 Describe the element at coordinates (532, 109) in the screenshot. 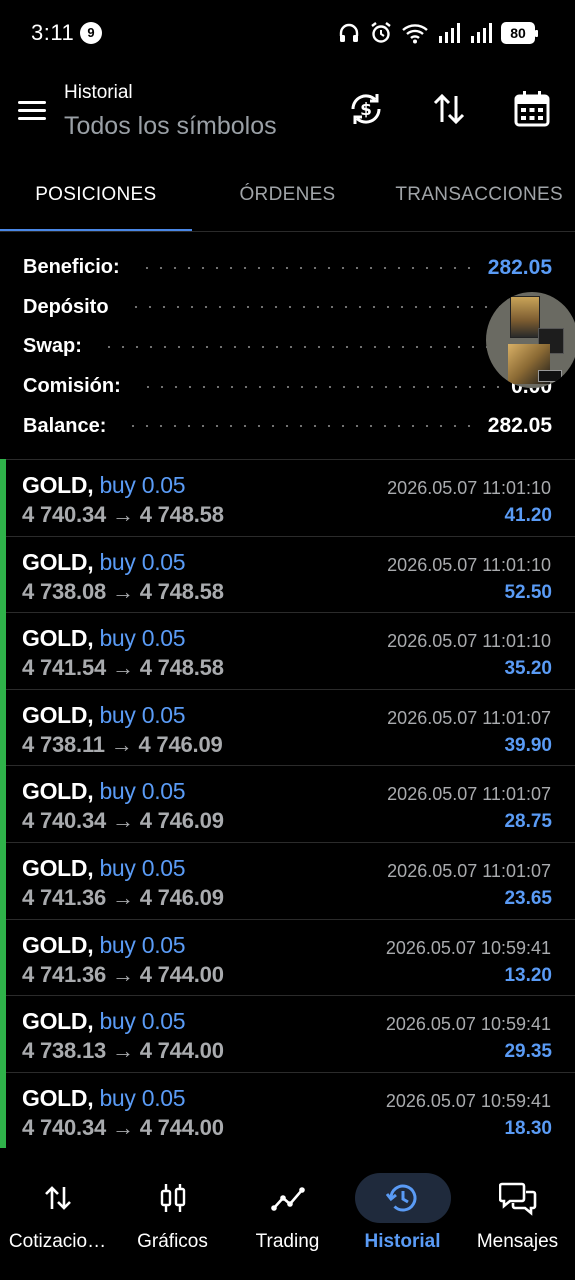

I see `calendar-icon` at that location.